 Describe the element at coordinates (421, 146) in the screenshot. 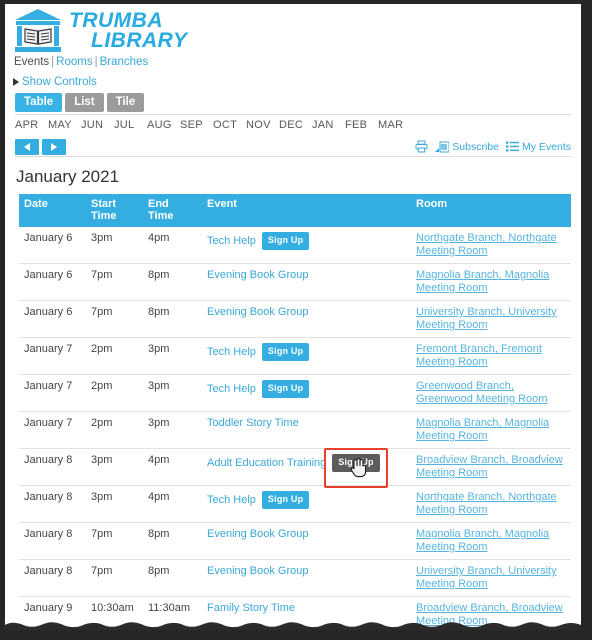

I see `print-button` at that location.